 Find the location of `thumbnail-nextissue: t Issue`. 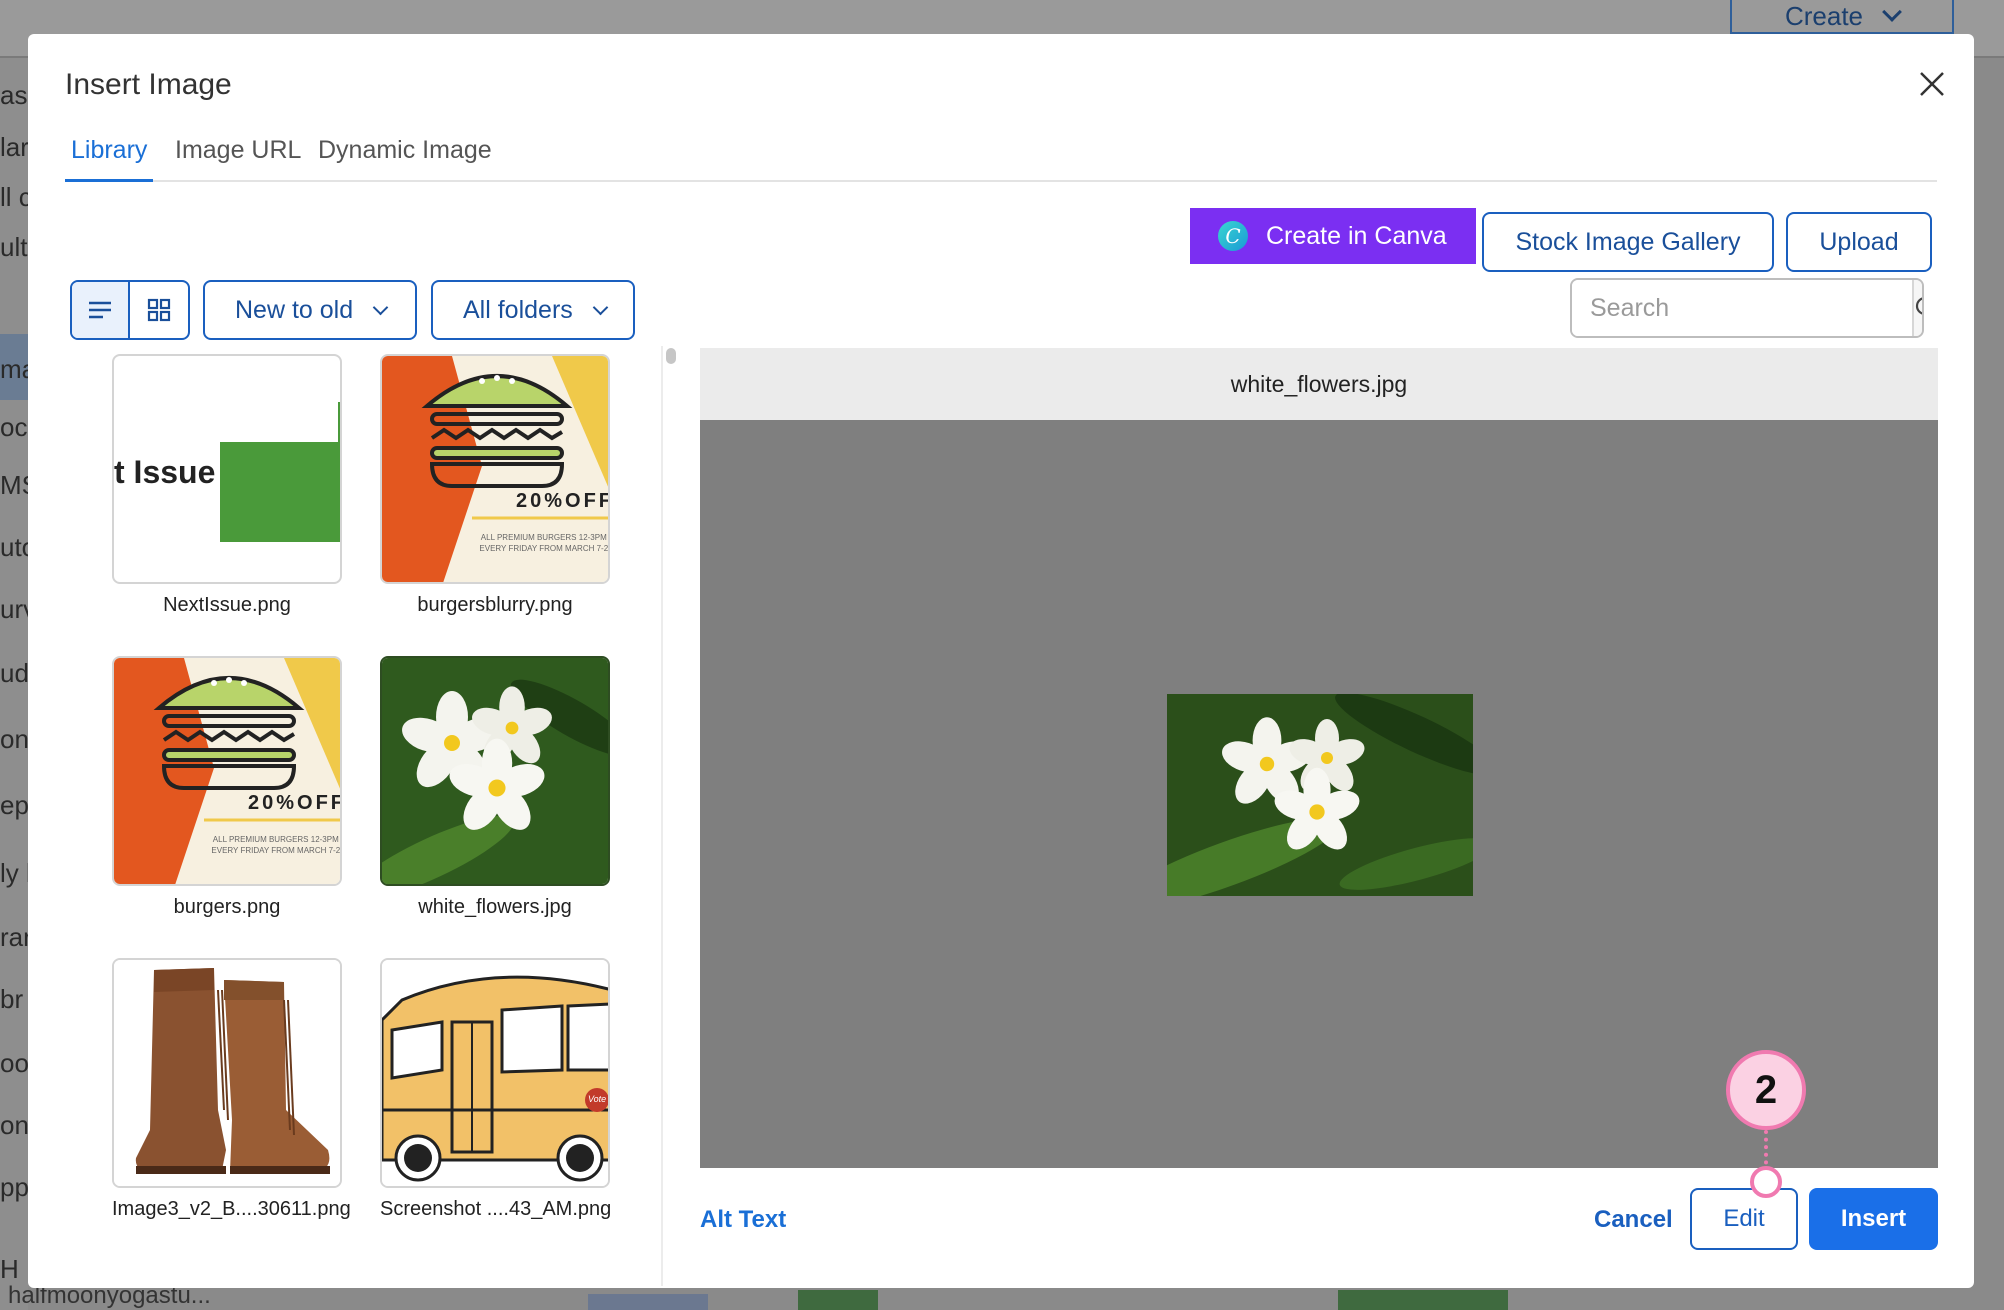

thumbnail-nextissue: t Issue is located at coordinates (227, 469).